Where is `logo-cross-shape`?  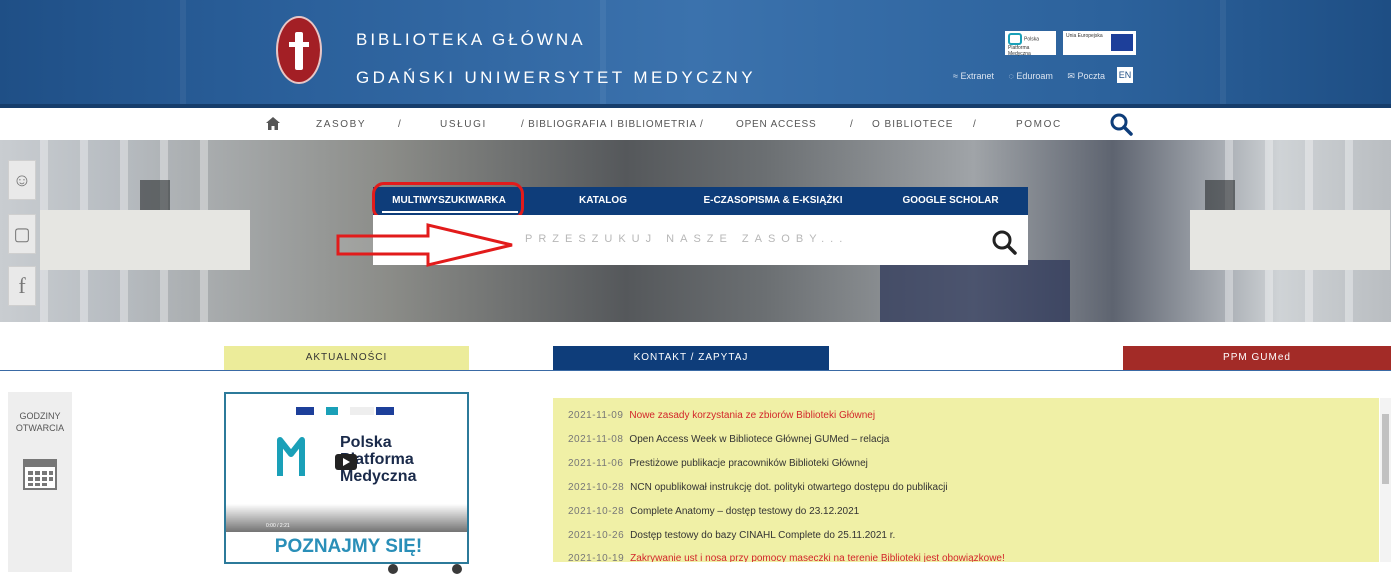
logo-cross-shape is located at coordinates (299, 44).